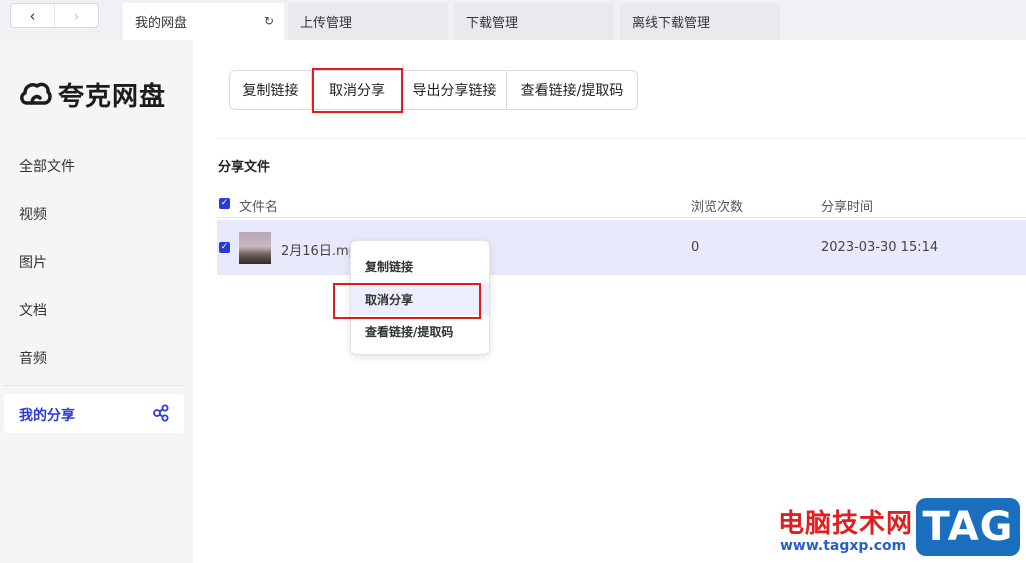  What do you see at coordinates (35, 95) in the screenshot?
I see `cloud-icon` at bounding box center [35, 95].